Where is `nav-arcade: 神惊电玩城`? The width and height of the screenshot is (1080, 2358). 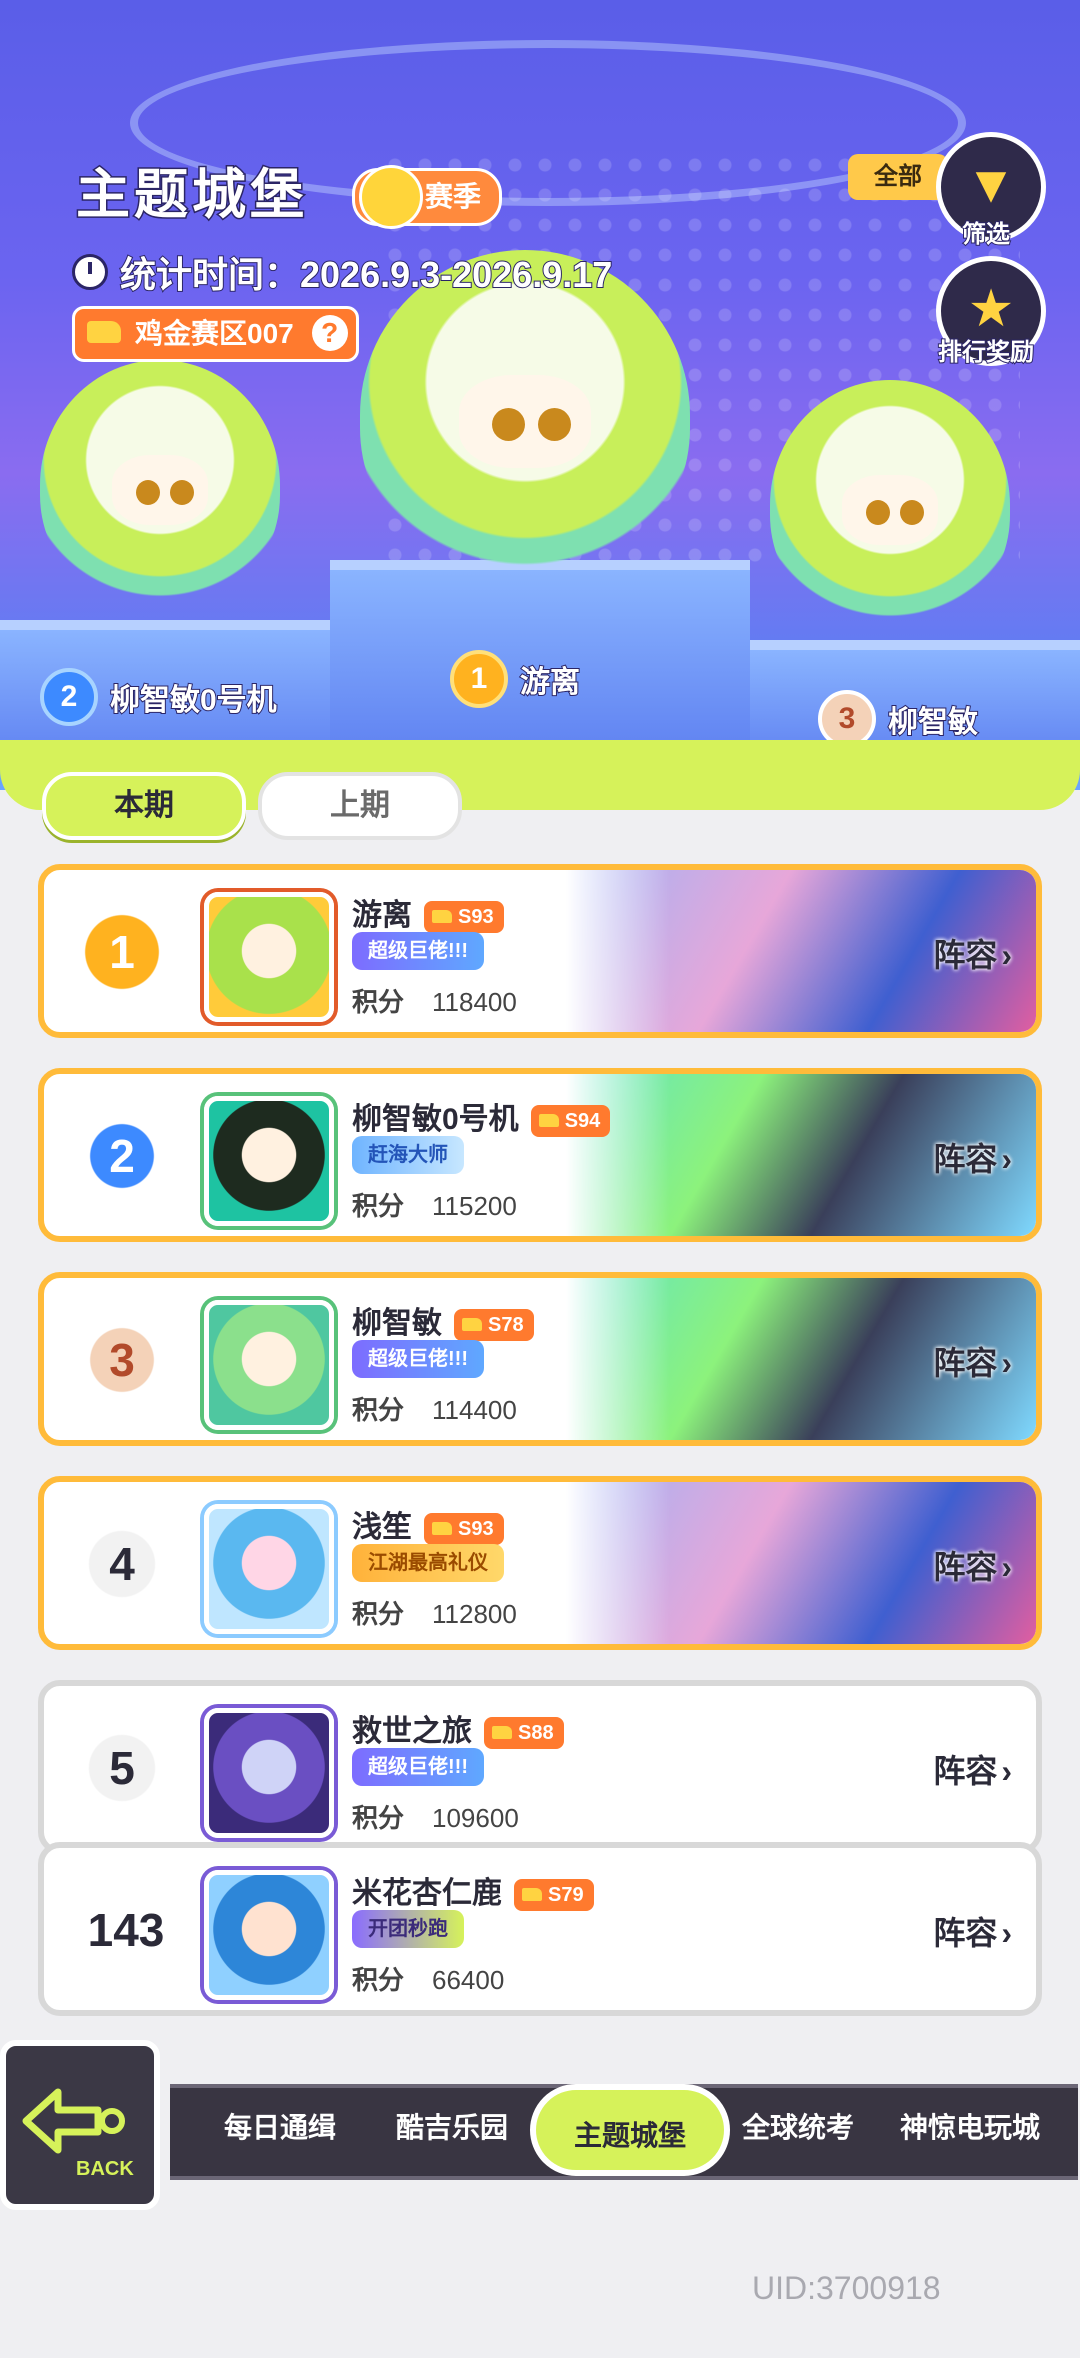
nav-arcade: 神惊电玩城 is located at coordinates (970, 2128).